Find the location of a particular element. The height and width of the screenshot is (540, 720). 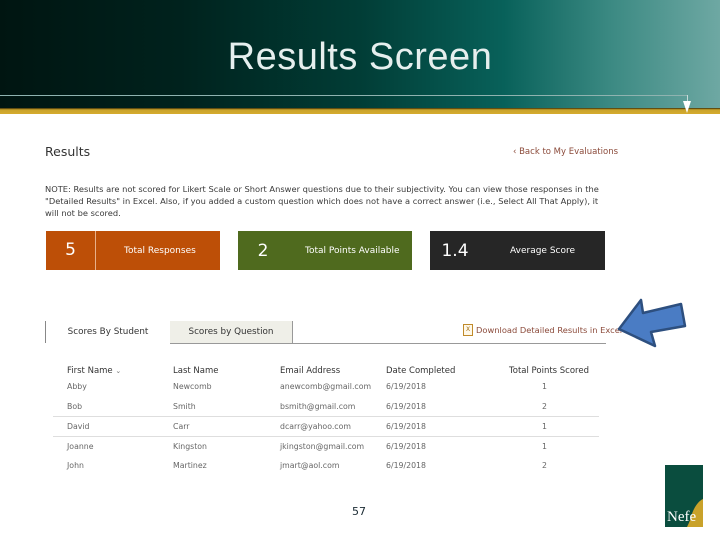

column-header-last-name: Last Name is located at coordinates (195, 371).